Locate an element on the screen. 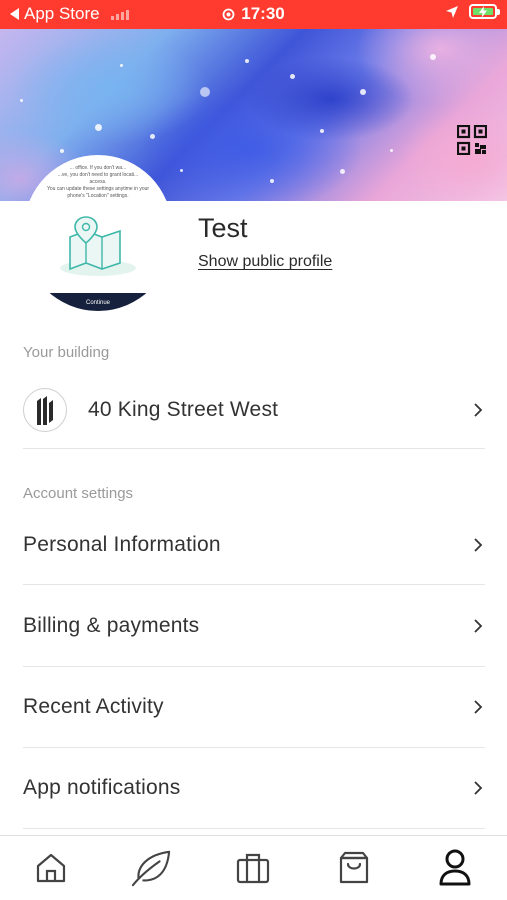  alarm-icon is located at coordinates (228, 14).